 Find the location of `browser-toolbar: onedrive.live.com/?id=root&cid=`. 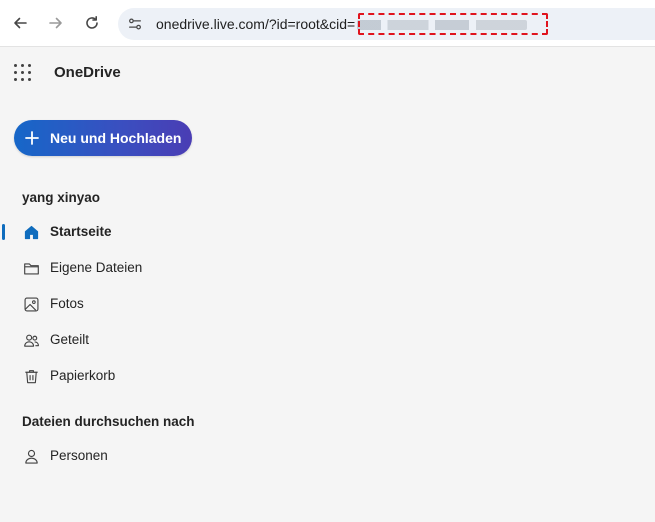

browser-toolbar: onedrive.live.com/?id=root&cid= is located at coordinates (327, 23).